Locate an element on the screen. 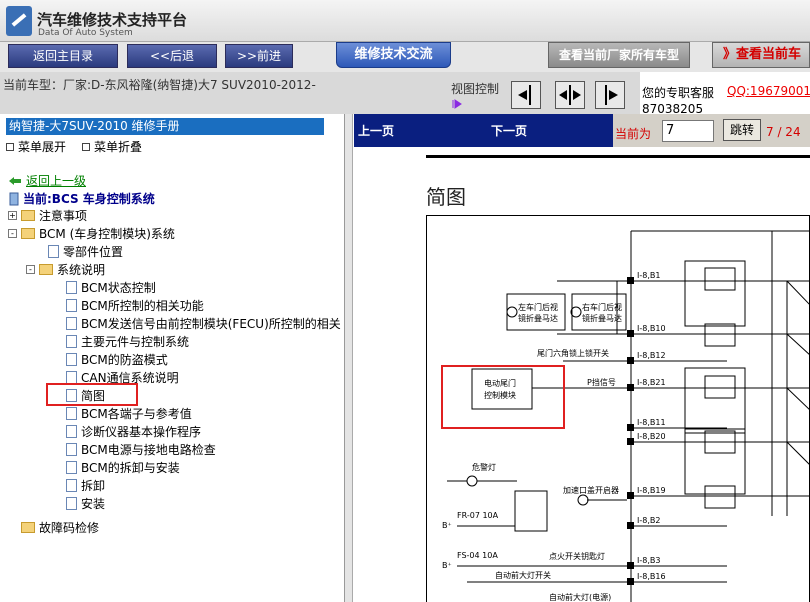  tree-item: 零部件位置 is located at coordinates (74, 251).